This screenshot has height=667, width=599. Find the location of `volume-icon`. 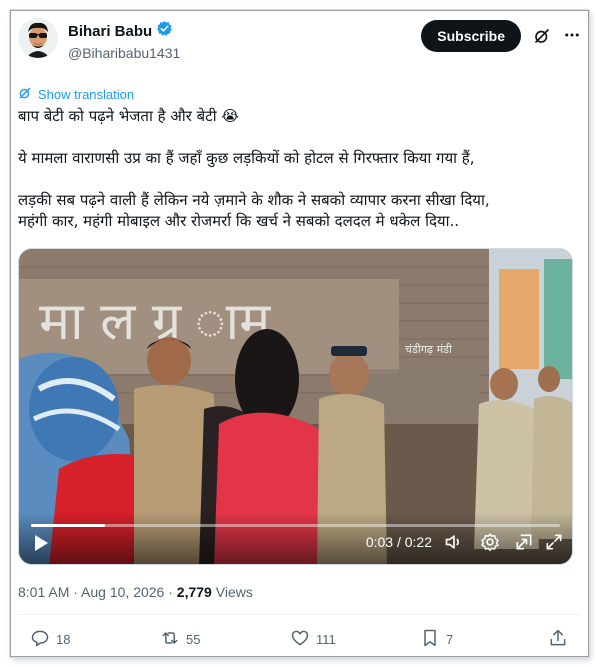

volume-icon is located at coordinates (454, 542).